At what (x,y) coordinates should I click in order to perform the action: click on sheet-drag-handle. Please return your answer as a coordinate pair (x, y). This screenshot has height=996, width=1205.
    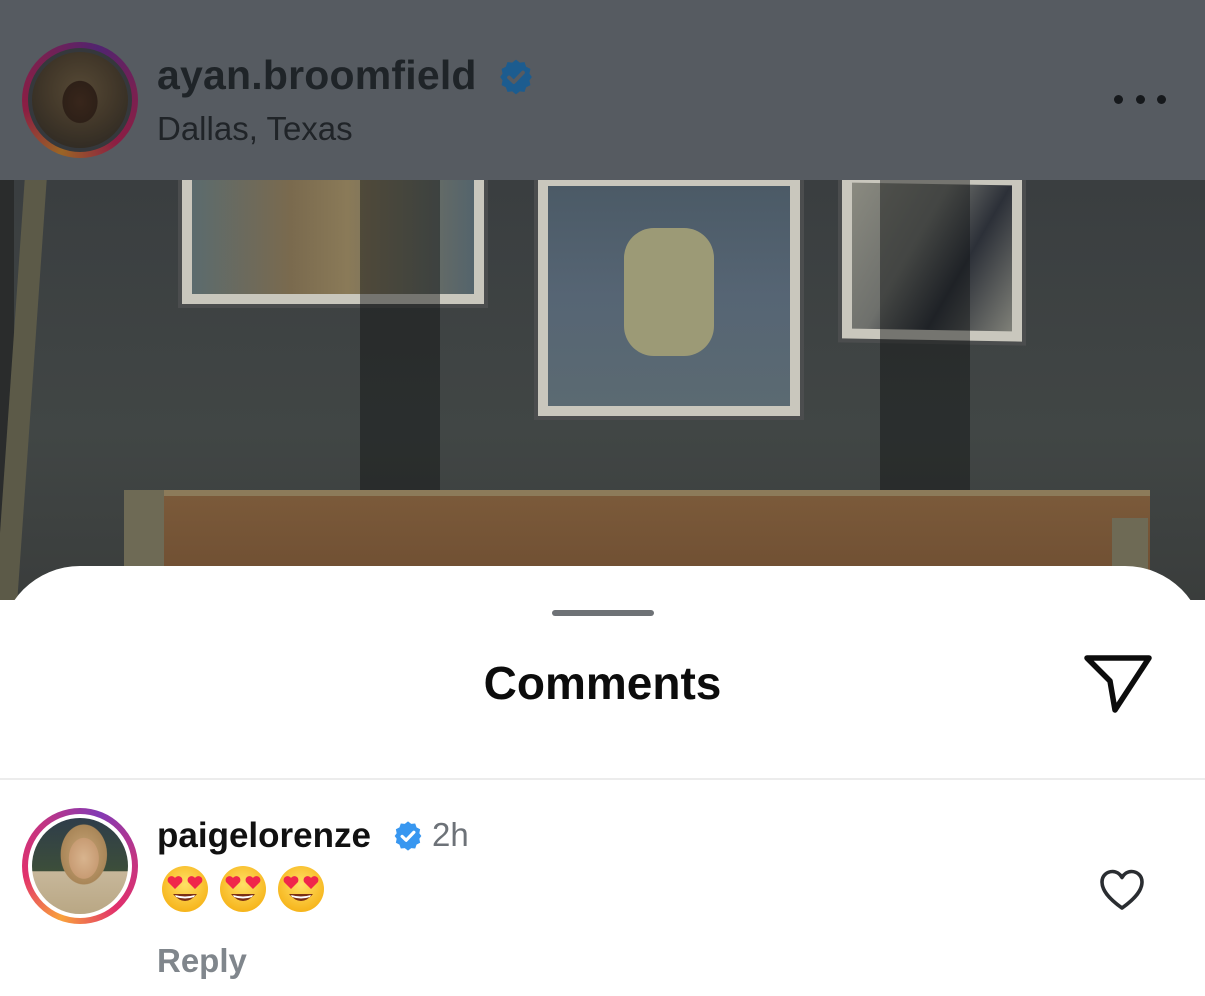
    Looking at the image, I should click on (603, 613).